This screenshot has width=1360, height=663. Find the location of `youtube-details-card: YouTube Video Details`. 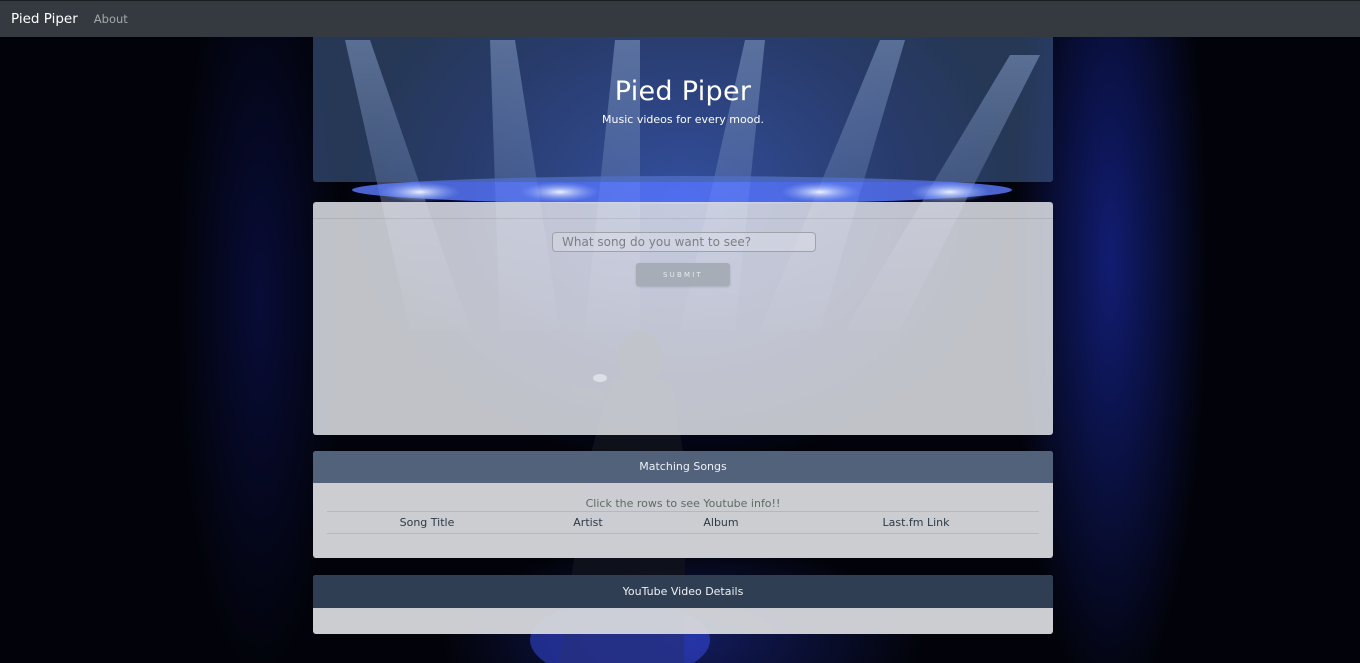

youtube-details-card: YouTube Video Details is located at coordinates (683, 604).